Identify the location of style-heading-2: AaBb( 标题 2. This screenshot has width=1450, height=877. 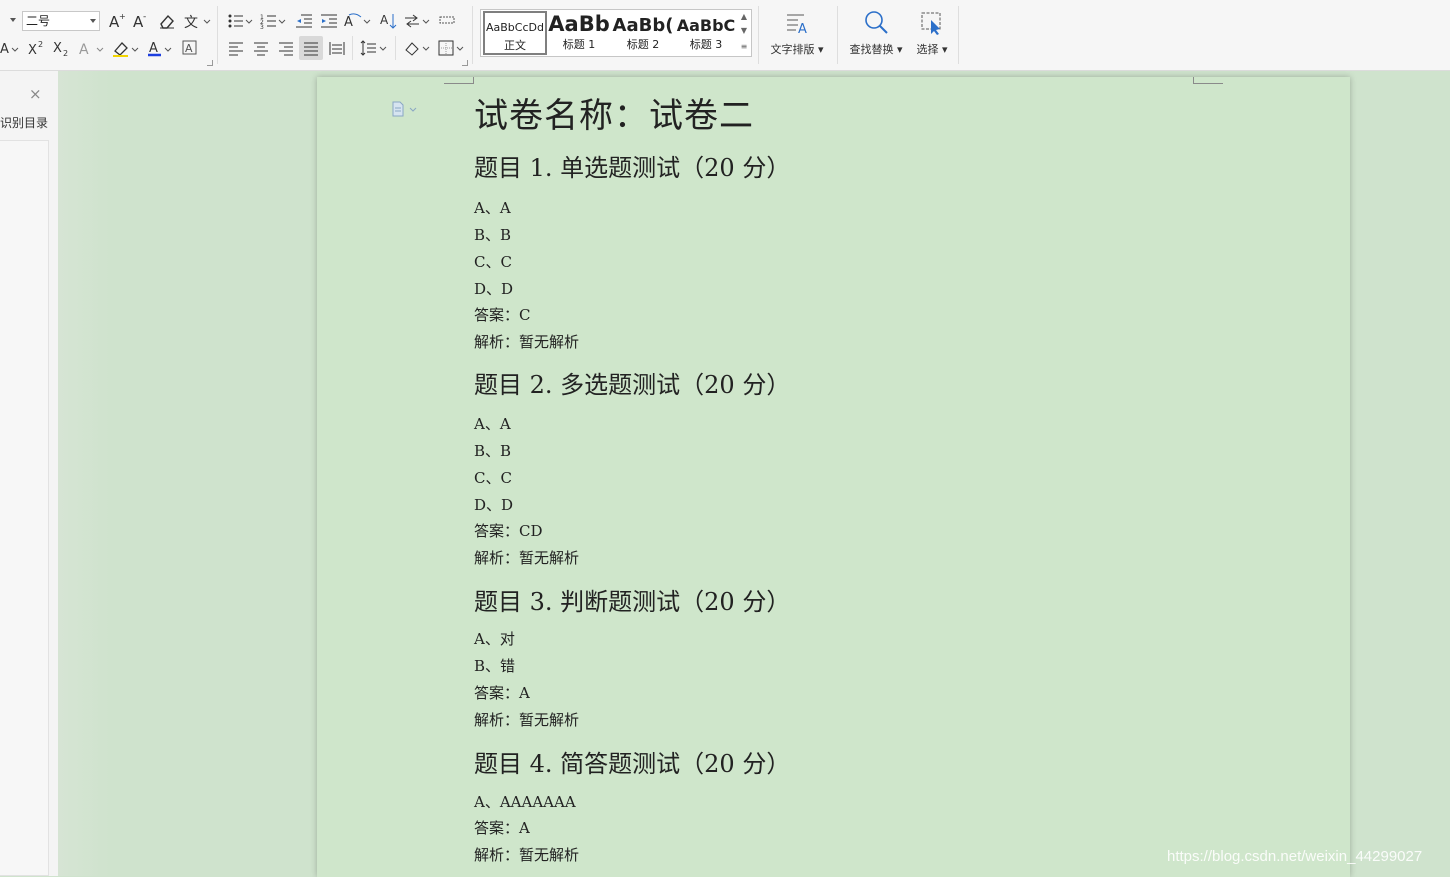
(643, 33).